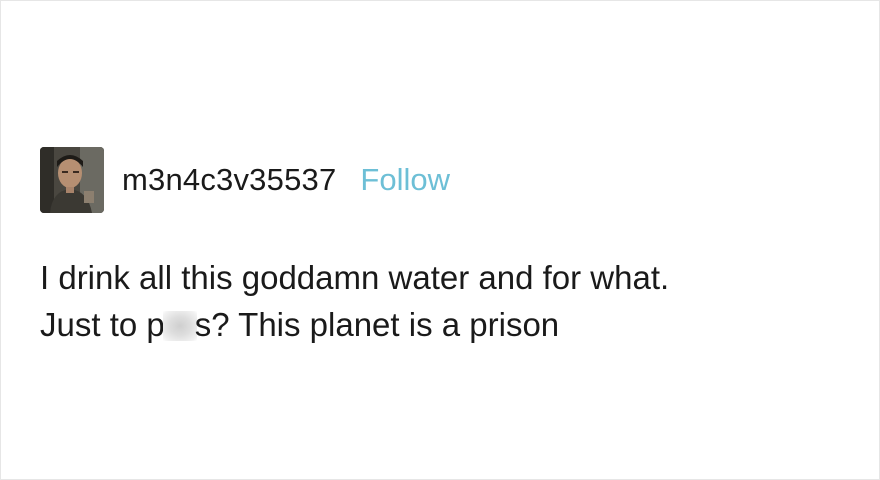 The image size is (880, 480). I want to click on avatar, so click(72, 180).